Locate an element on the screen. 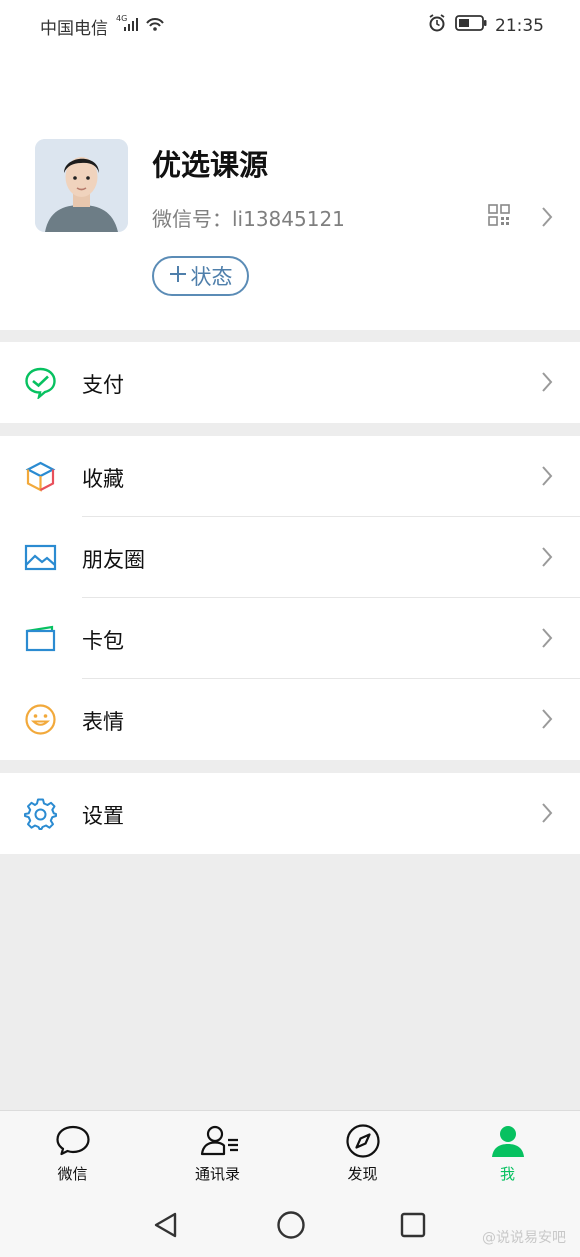  home-circle-icon is located at coordinates (291, 1225).